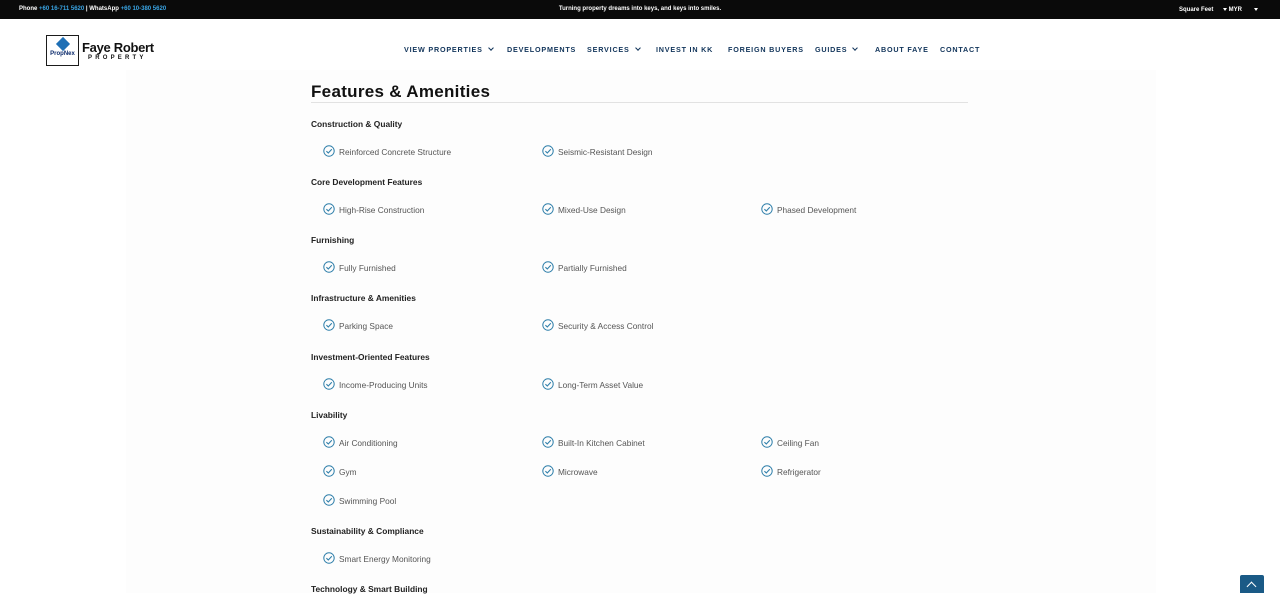 This screenshot has width=1280, height=594. Describe the element at coordinates (831, 49) in the screenshot. I see `nav-label: GUIDES` at that location.